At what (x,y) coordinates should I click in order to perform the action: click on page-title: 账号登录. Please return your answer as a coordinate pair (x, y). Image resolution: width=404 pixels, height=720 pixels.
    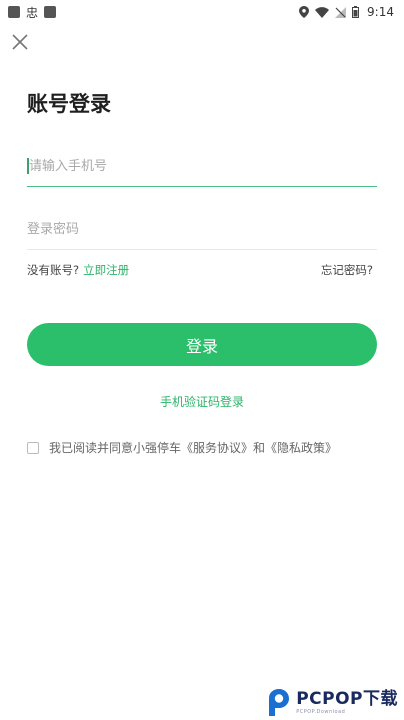
    Looking at the image, I should click on (69, 104).